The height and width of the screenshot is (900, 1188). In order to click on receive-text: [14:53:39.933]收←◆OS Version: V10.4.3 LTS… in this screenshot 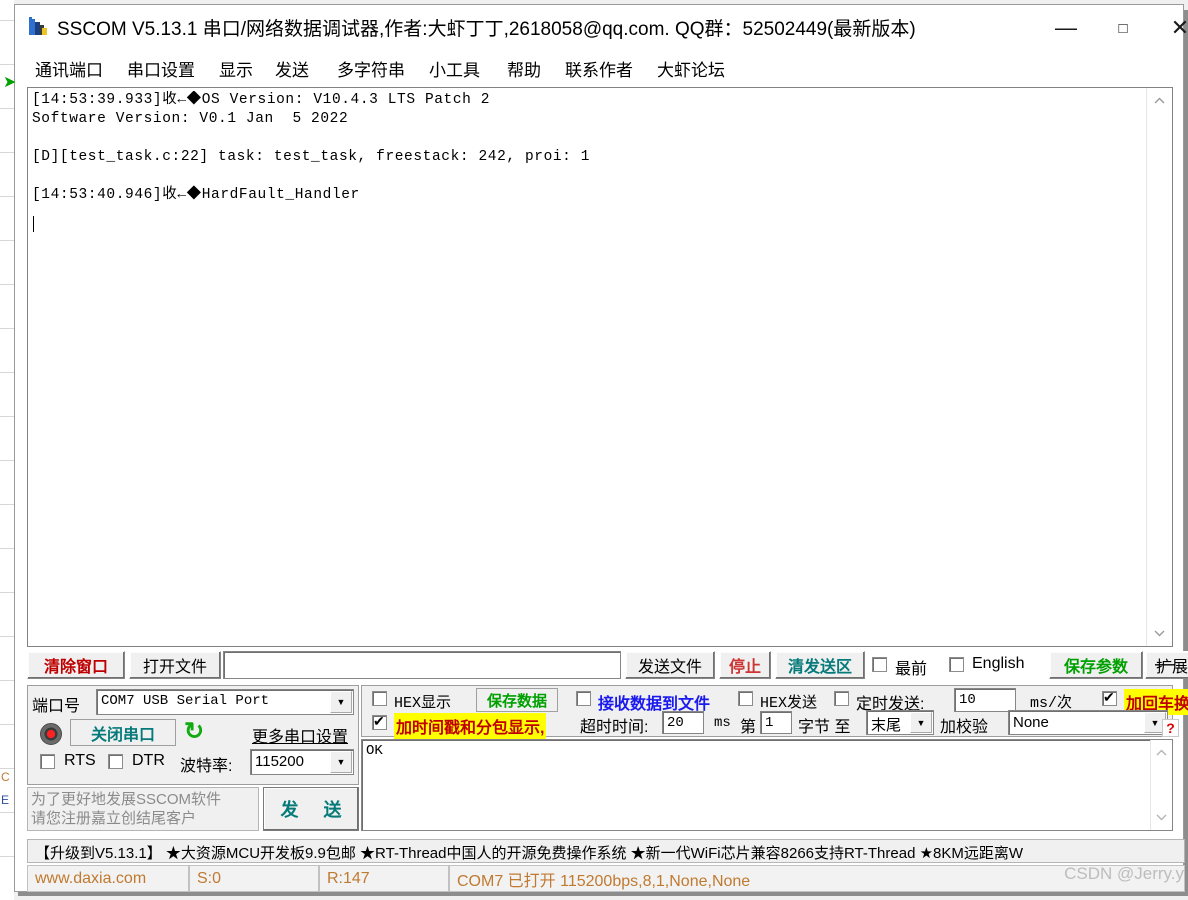, I will do `click(311, 147)`.